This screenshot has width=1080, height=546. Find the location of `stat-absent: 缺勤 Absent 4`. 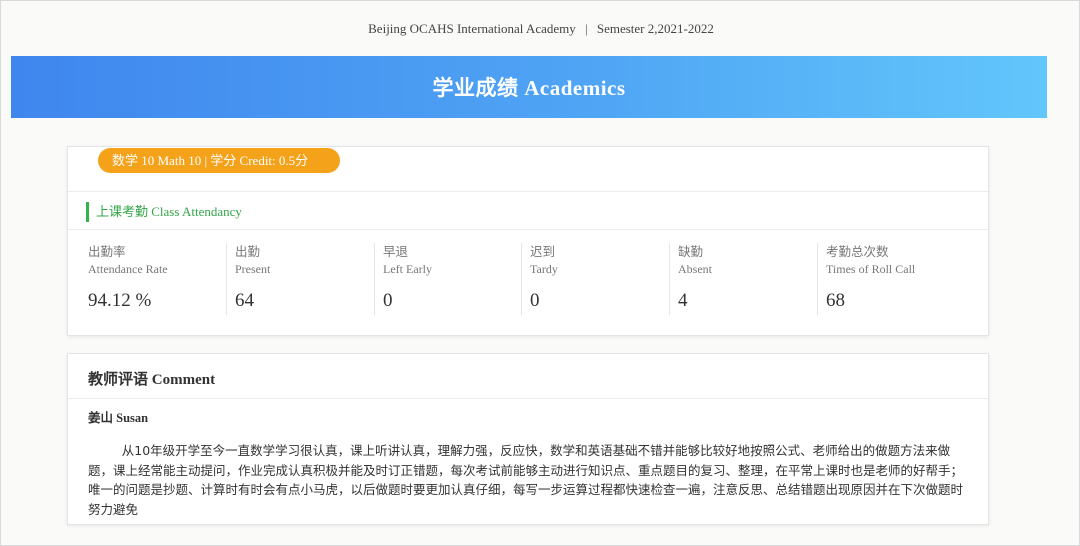

stat-absent: 缺勤 Absent 4 is located at coordinates (743, 279).